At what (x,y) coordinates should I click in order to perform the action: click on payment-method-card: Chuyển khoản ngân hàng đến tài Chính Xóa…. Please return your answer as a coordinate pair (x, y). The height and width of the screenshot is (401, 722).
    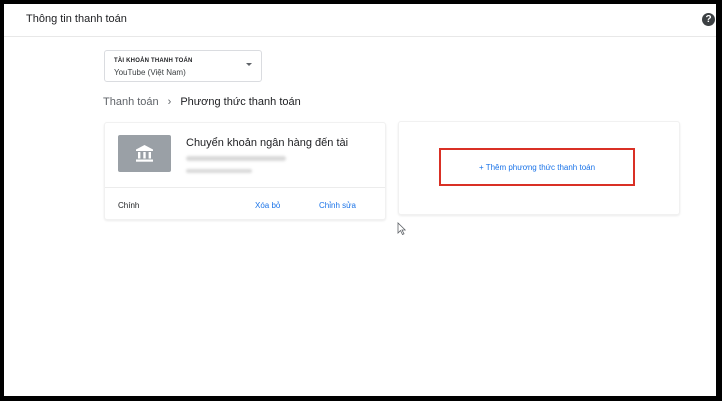
    Looking at the image, I should click on (245, 171).